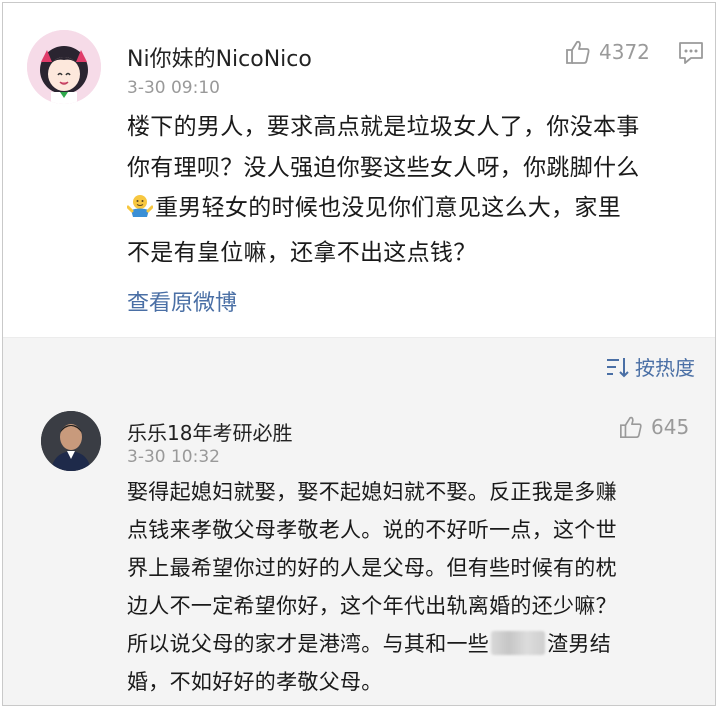 The height and width of the screenshot is (710, 720). What do you see at coordinates (691, 55) in the screenshot?
I see `comment-icon` at bounding box center [691, 55].